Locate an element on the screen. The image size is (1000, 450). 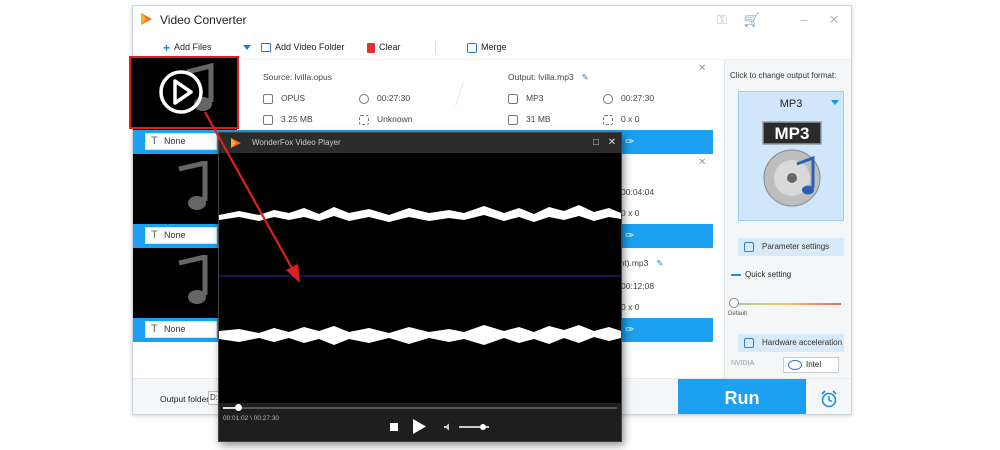
play-icon is located at coordinates (419, 426).